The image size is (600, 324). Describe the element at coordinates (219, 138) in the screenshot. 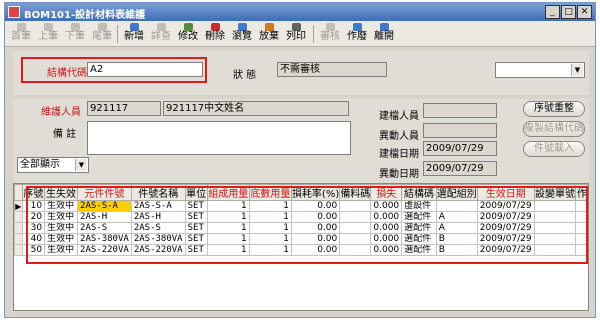

I see `remark-textarea` at that location.